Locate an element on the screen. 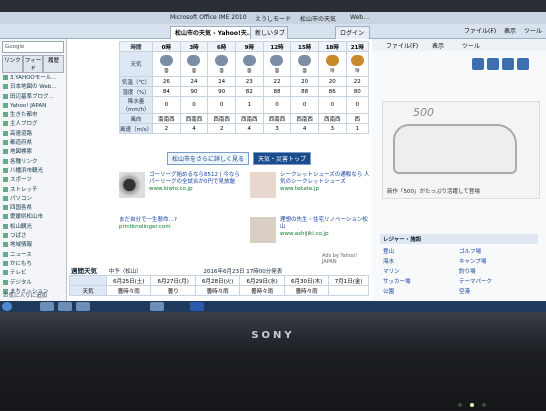  forecast-temp-cell: 23 is located at coordinates (249, 81).